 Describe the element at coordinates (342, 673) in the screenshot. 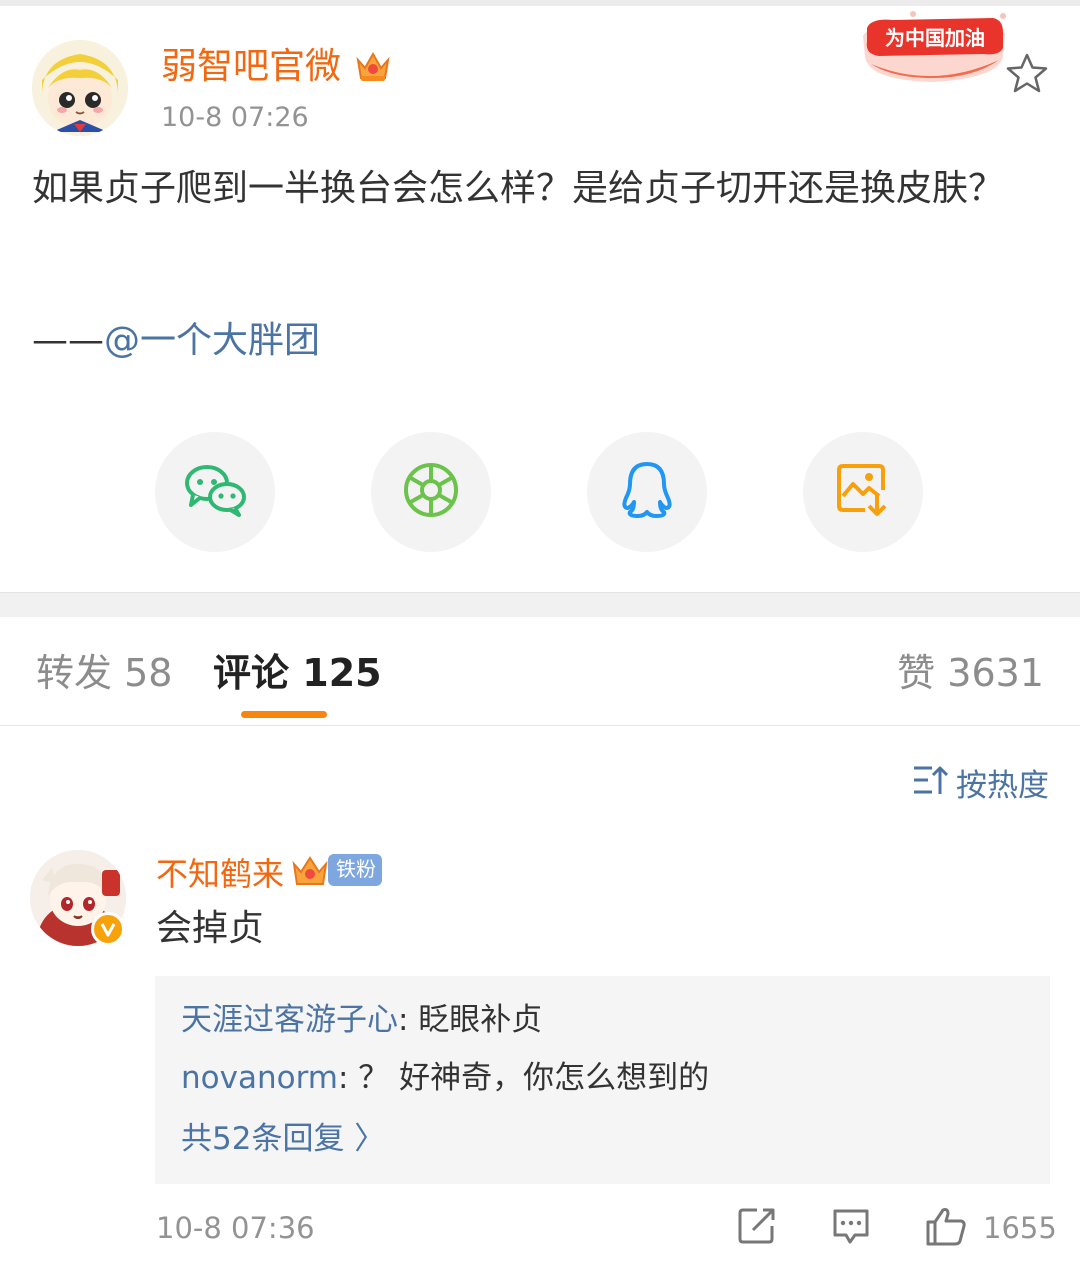

I see `tab-comment-count: 125` at that location.